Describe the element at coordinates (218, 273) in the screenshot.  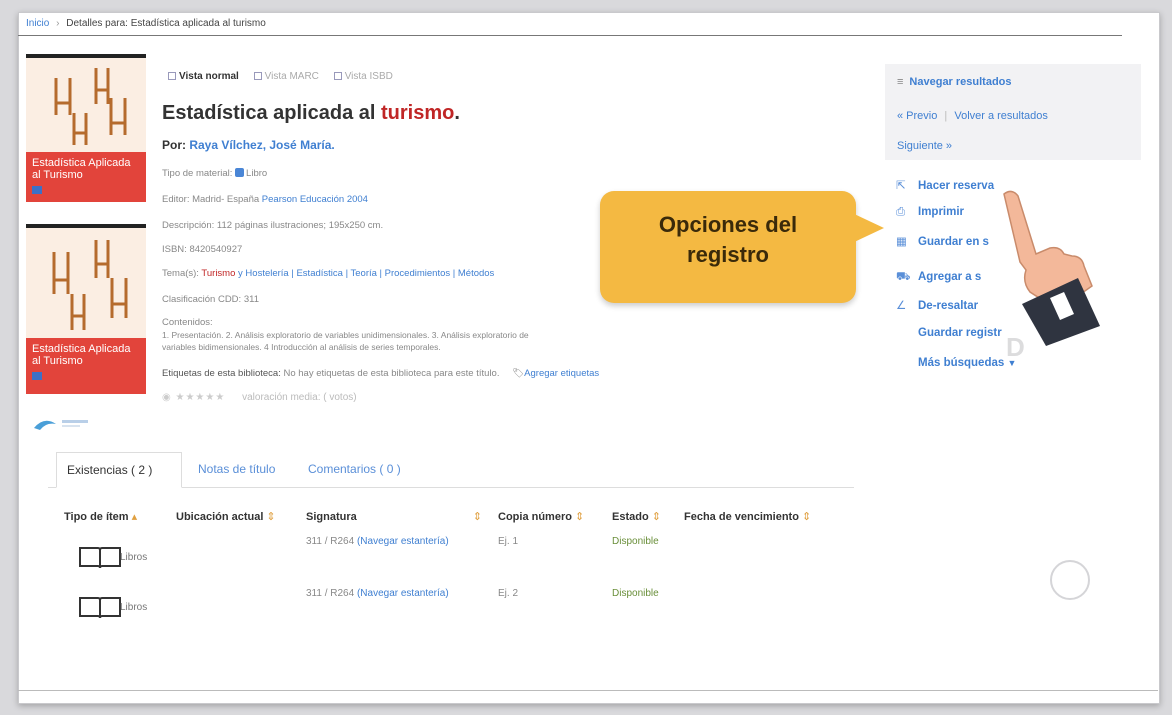
I see `topic-link-turismo: Turismo` at that location.